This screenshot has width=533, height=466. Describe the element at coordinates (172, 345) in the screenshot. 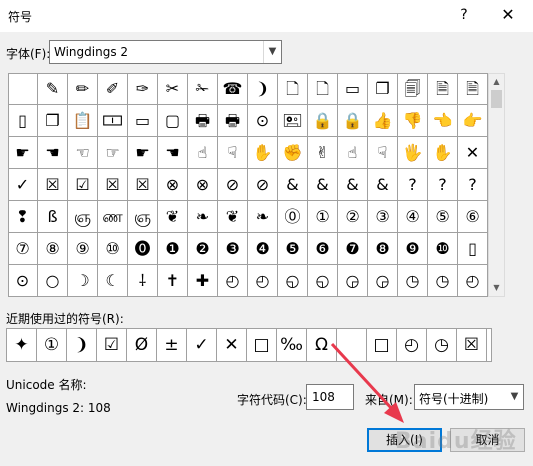

I see `recent-symbol-cell: ±` at that location.